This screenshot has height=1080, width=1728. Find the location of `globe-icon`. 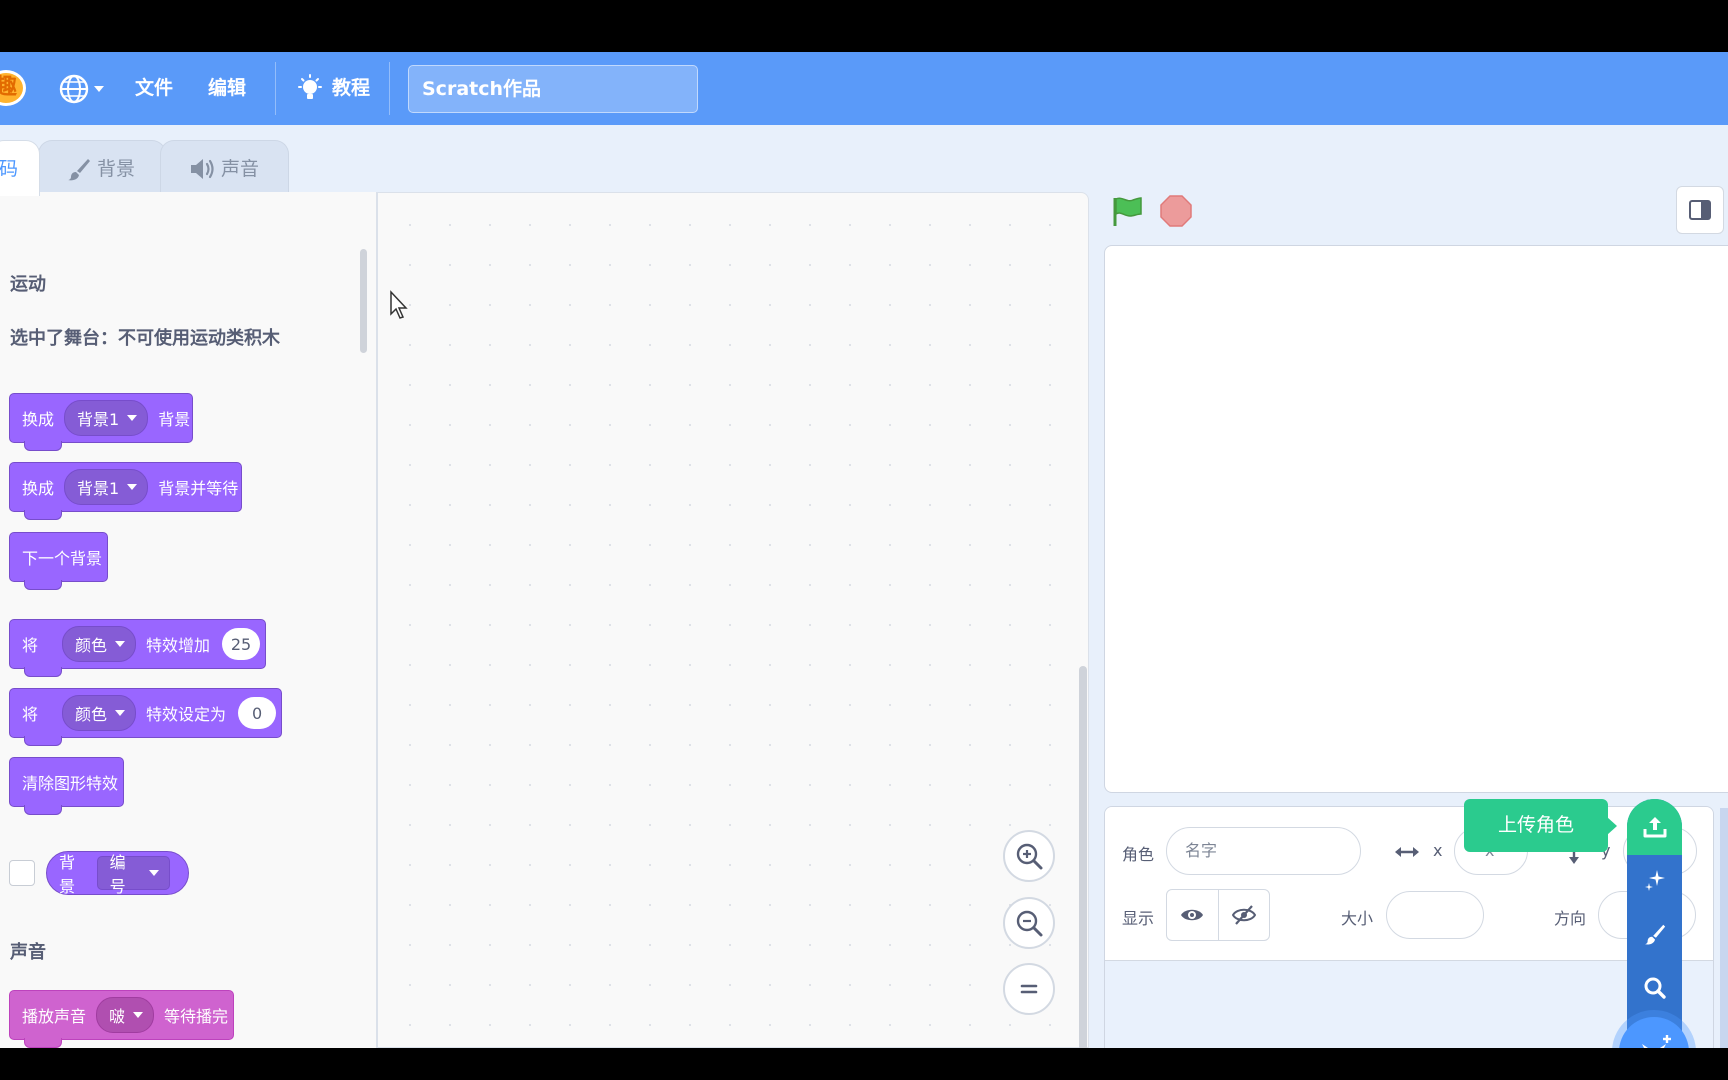

globe-icon is located at coordinates (81, 89).